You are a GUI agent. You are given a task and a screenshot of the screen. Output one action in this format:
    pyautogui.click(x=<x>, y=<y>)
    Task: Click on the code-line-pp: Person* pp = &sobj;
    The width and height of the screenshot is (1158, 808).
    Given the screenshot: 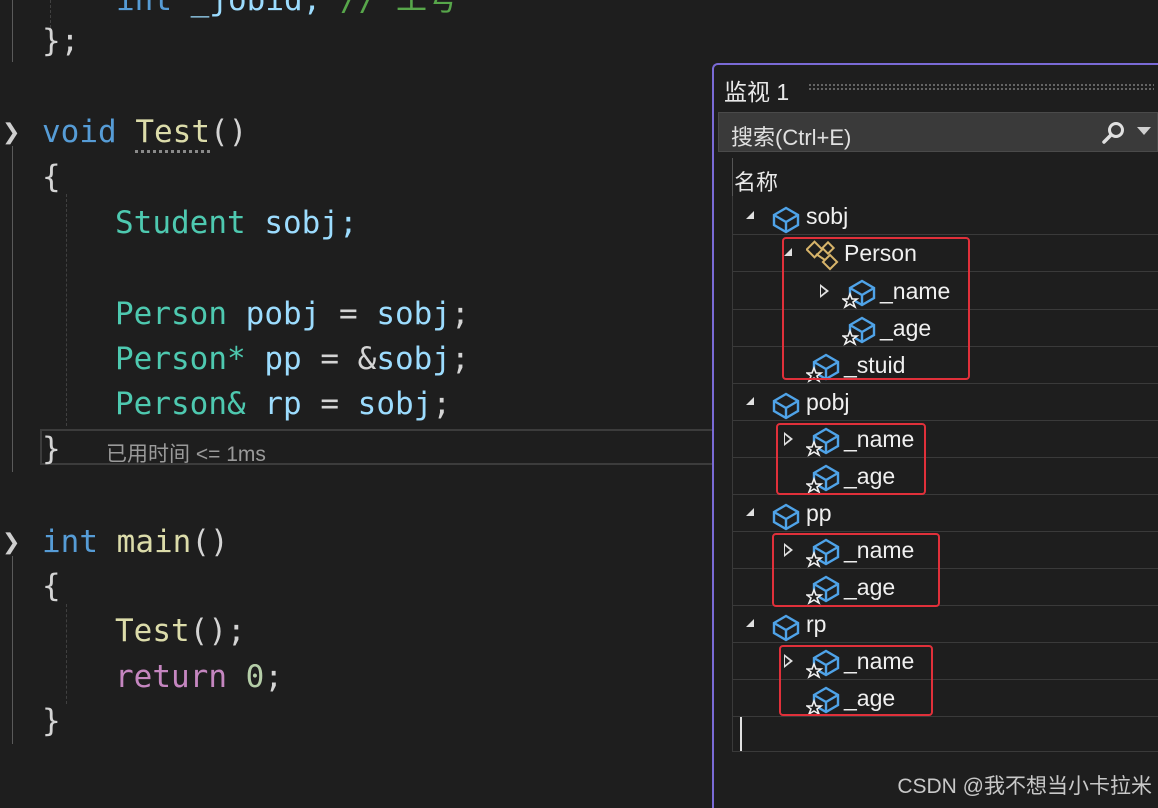 What is the action you would take?
    pyautogui.click(x=292, y=359)
    